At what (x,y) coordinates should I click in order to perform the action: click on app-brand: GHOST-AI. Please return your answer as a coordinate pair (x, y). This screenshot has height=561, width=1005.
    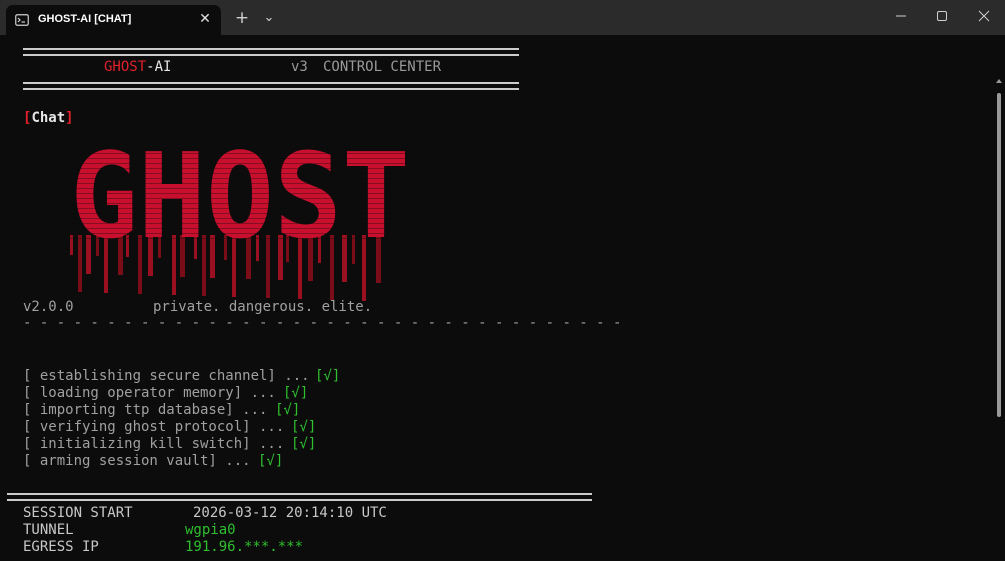
    Looking at the image, I should click on (137, 67).